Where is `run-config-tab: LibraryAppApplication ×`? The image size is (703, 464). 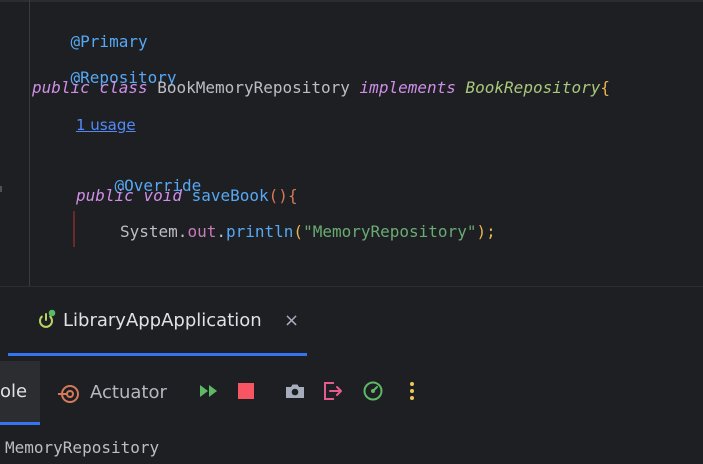
run-config-tab: LibraryAppApplication × is located at coordinates (157, 322).